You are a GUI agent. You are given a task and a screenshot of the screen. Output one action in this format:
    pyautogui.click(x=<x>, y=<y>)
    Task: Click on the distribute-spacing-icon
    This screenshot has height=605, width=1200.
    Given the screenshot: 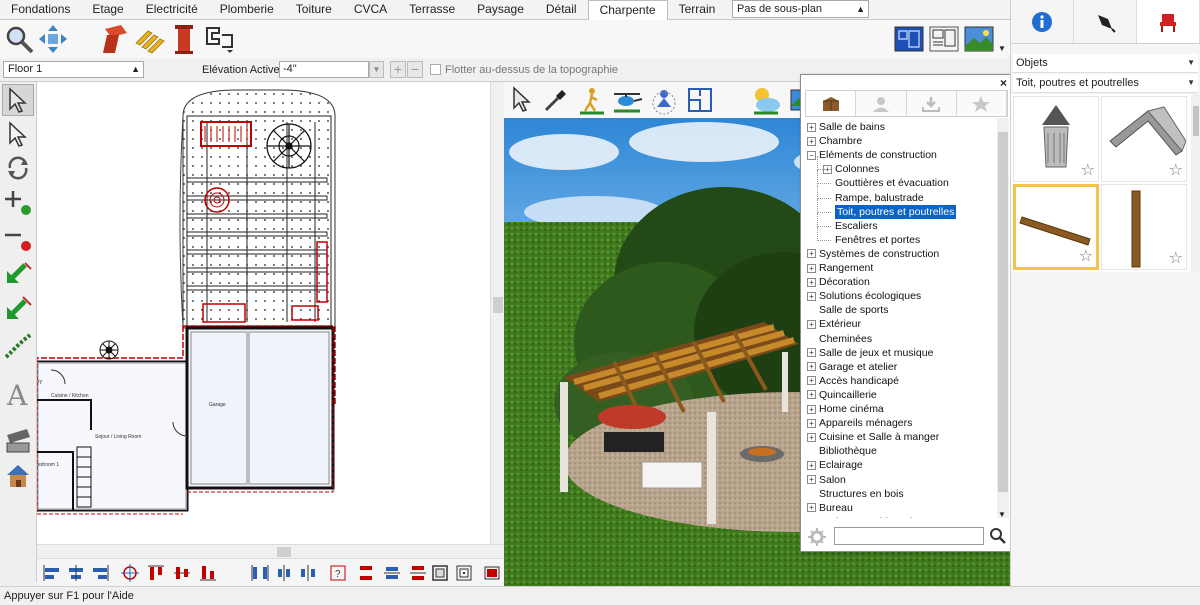 What is the action you would take?
    pyautogui.click(x=308, y=573)
    